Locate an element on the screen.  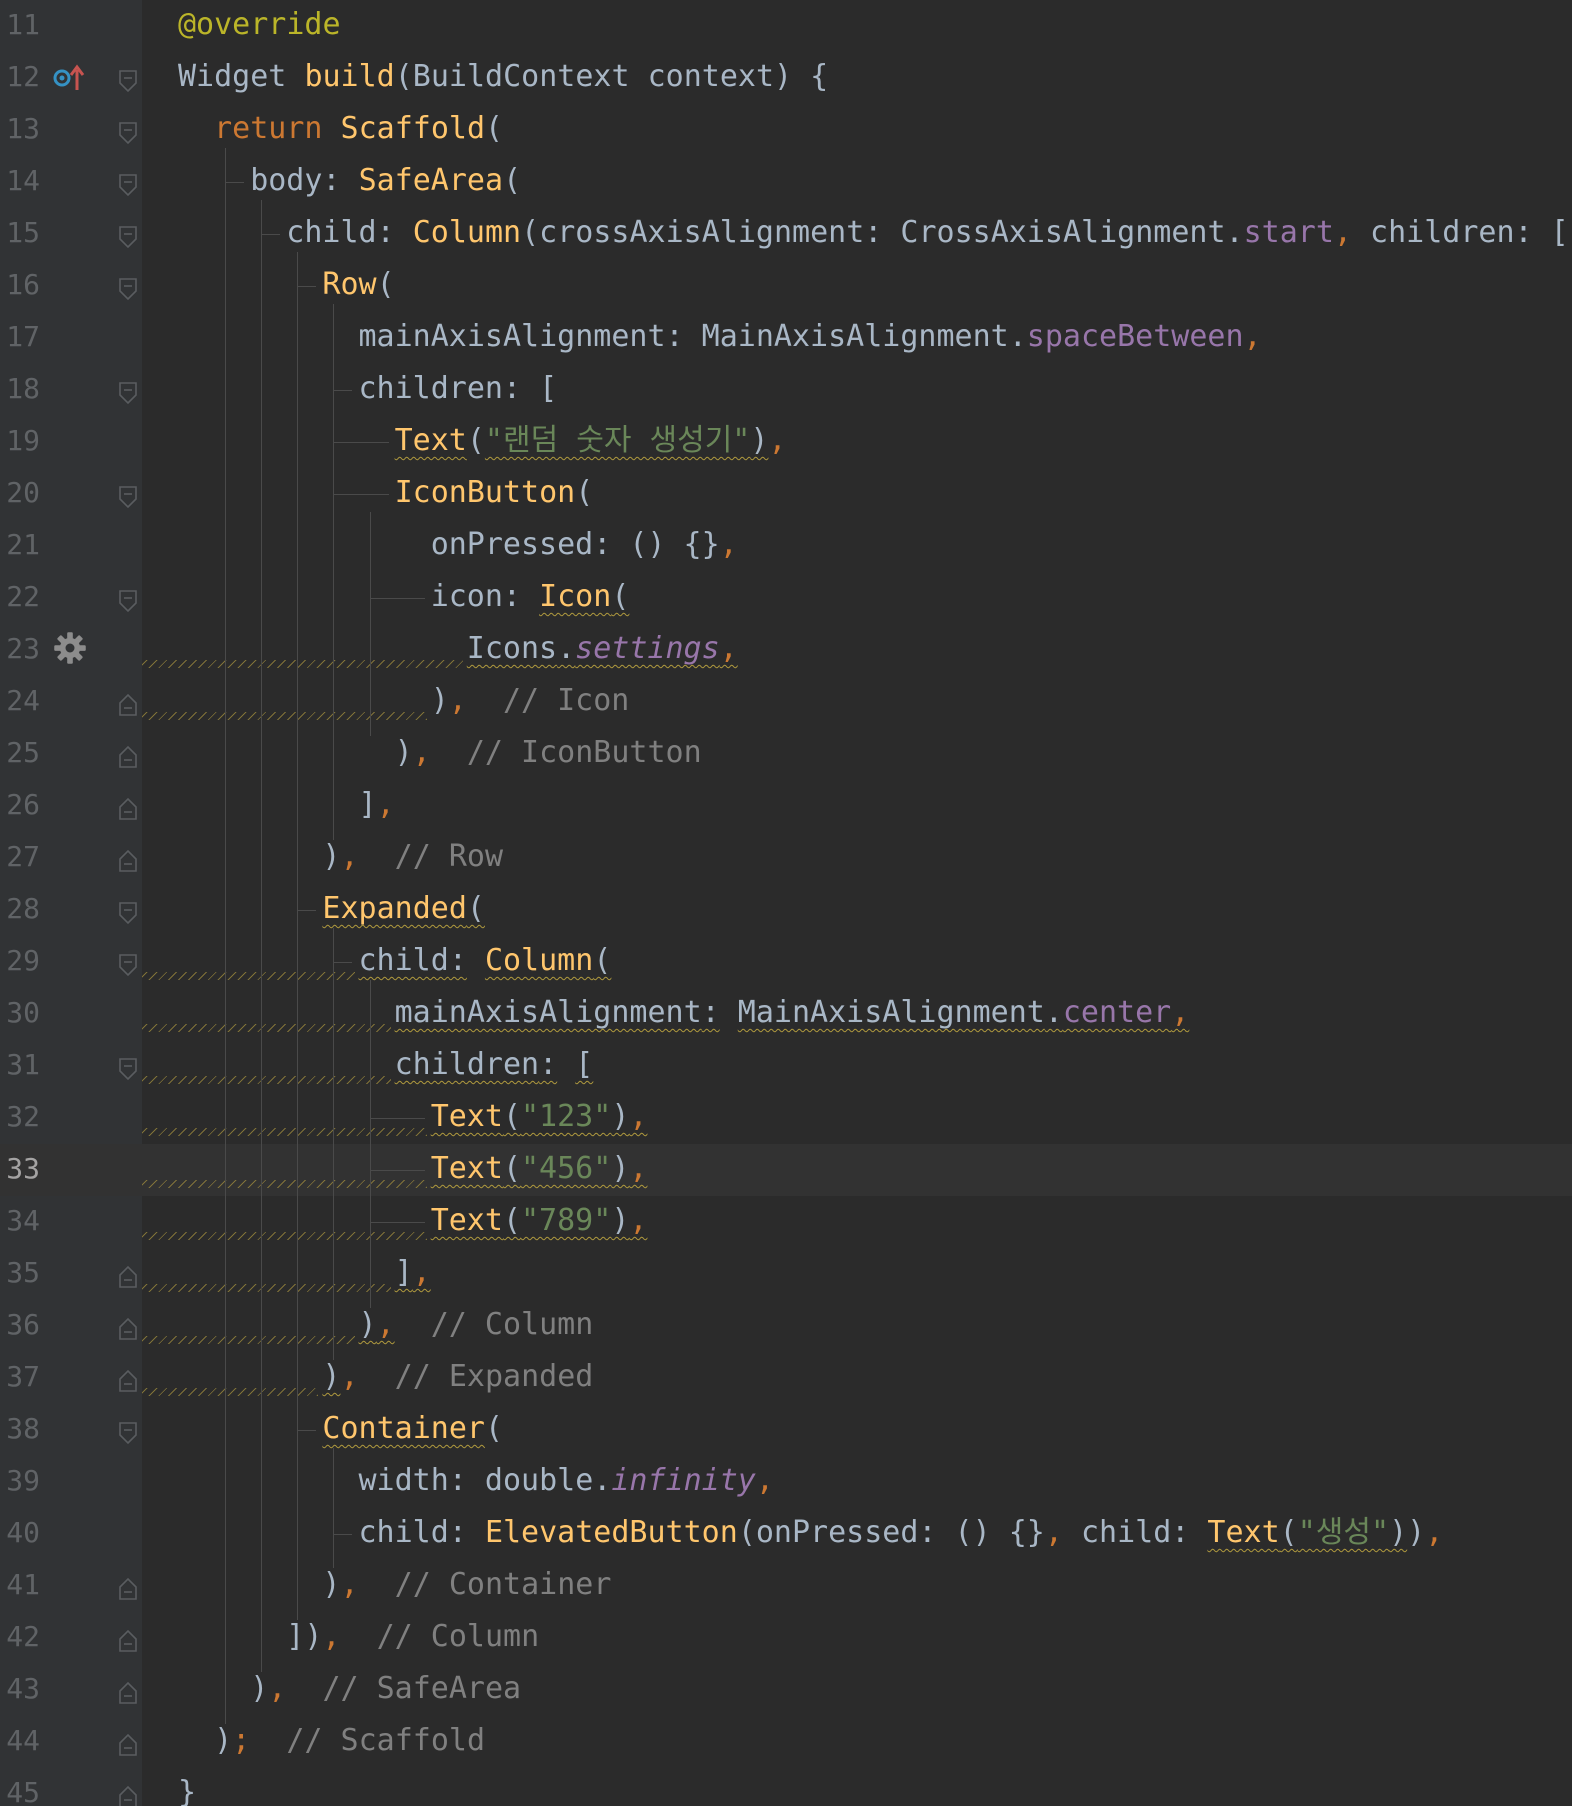
code-text: Container( is located at coordinates (412, 1429).